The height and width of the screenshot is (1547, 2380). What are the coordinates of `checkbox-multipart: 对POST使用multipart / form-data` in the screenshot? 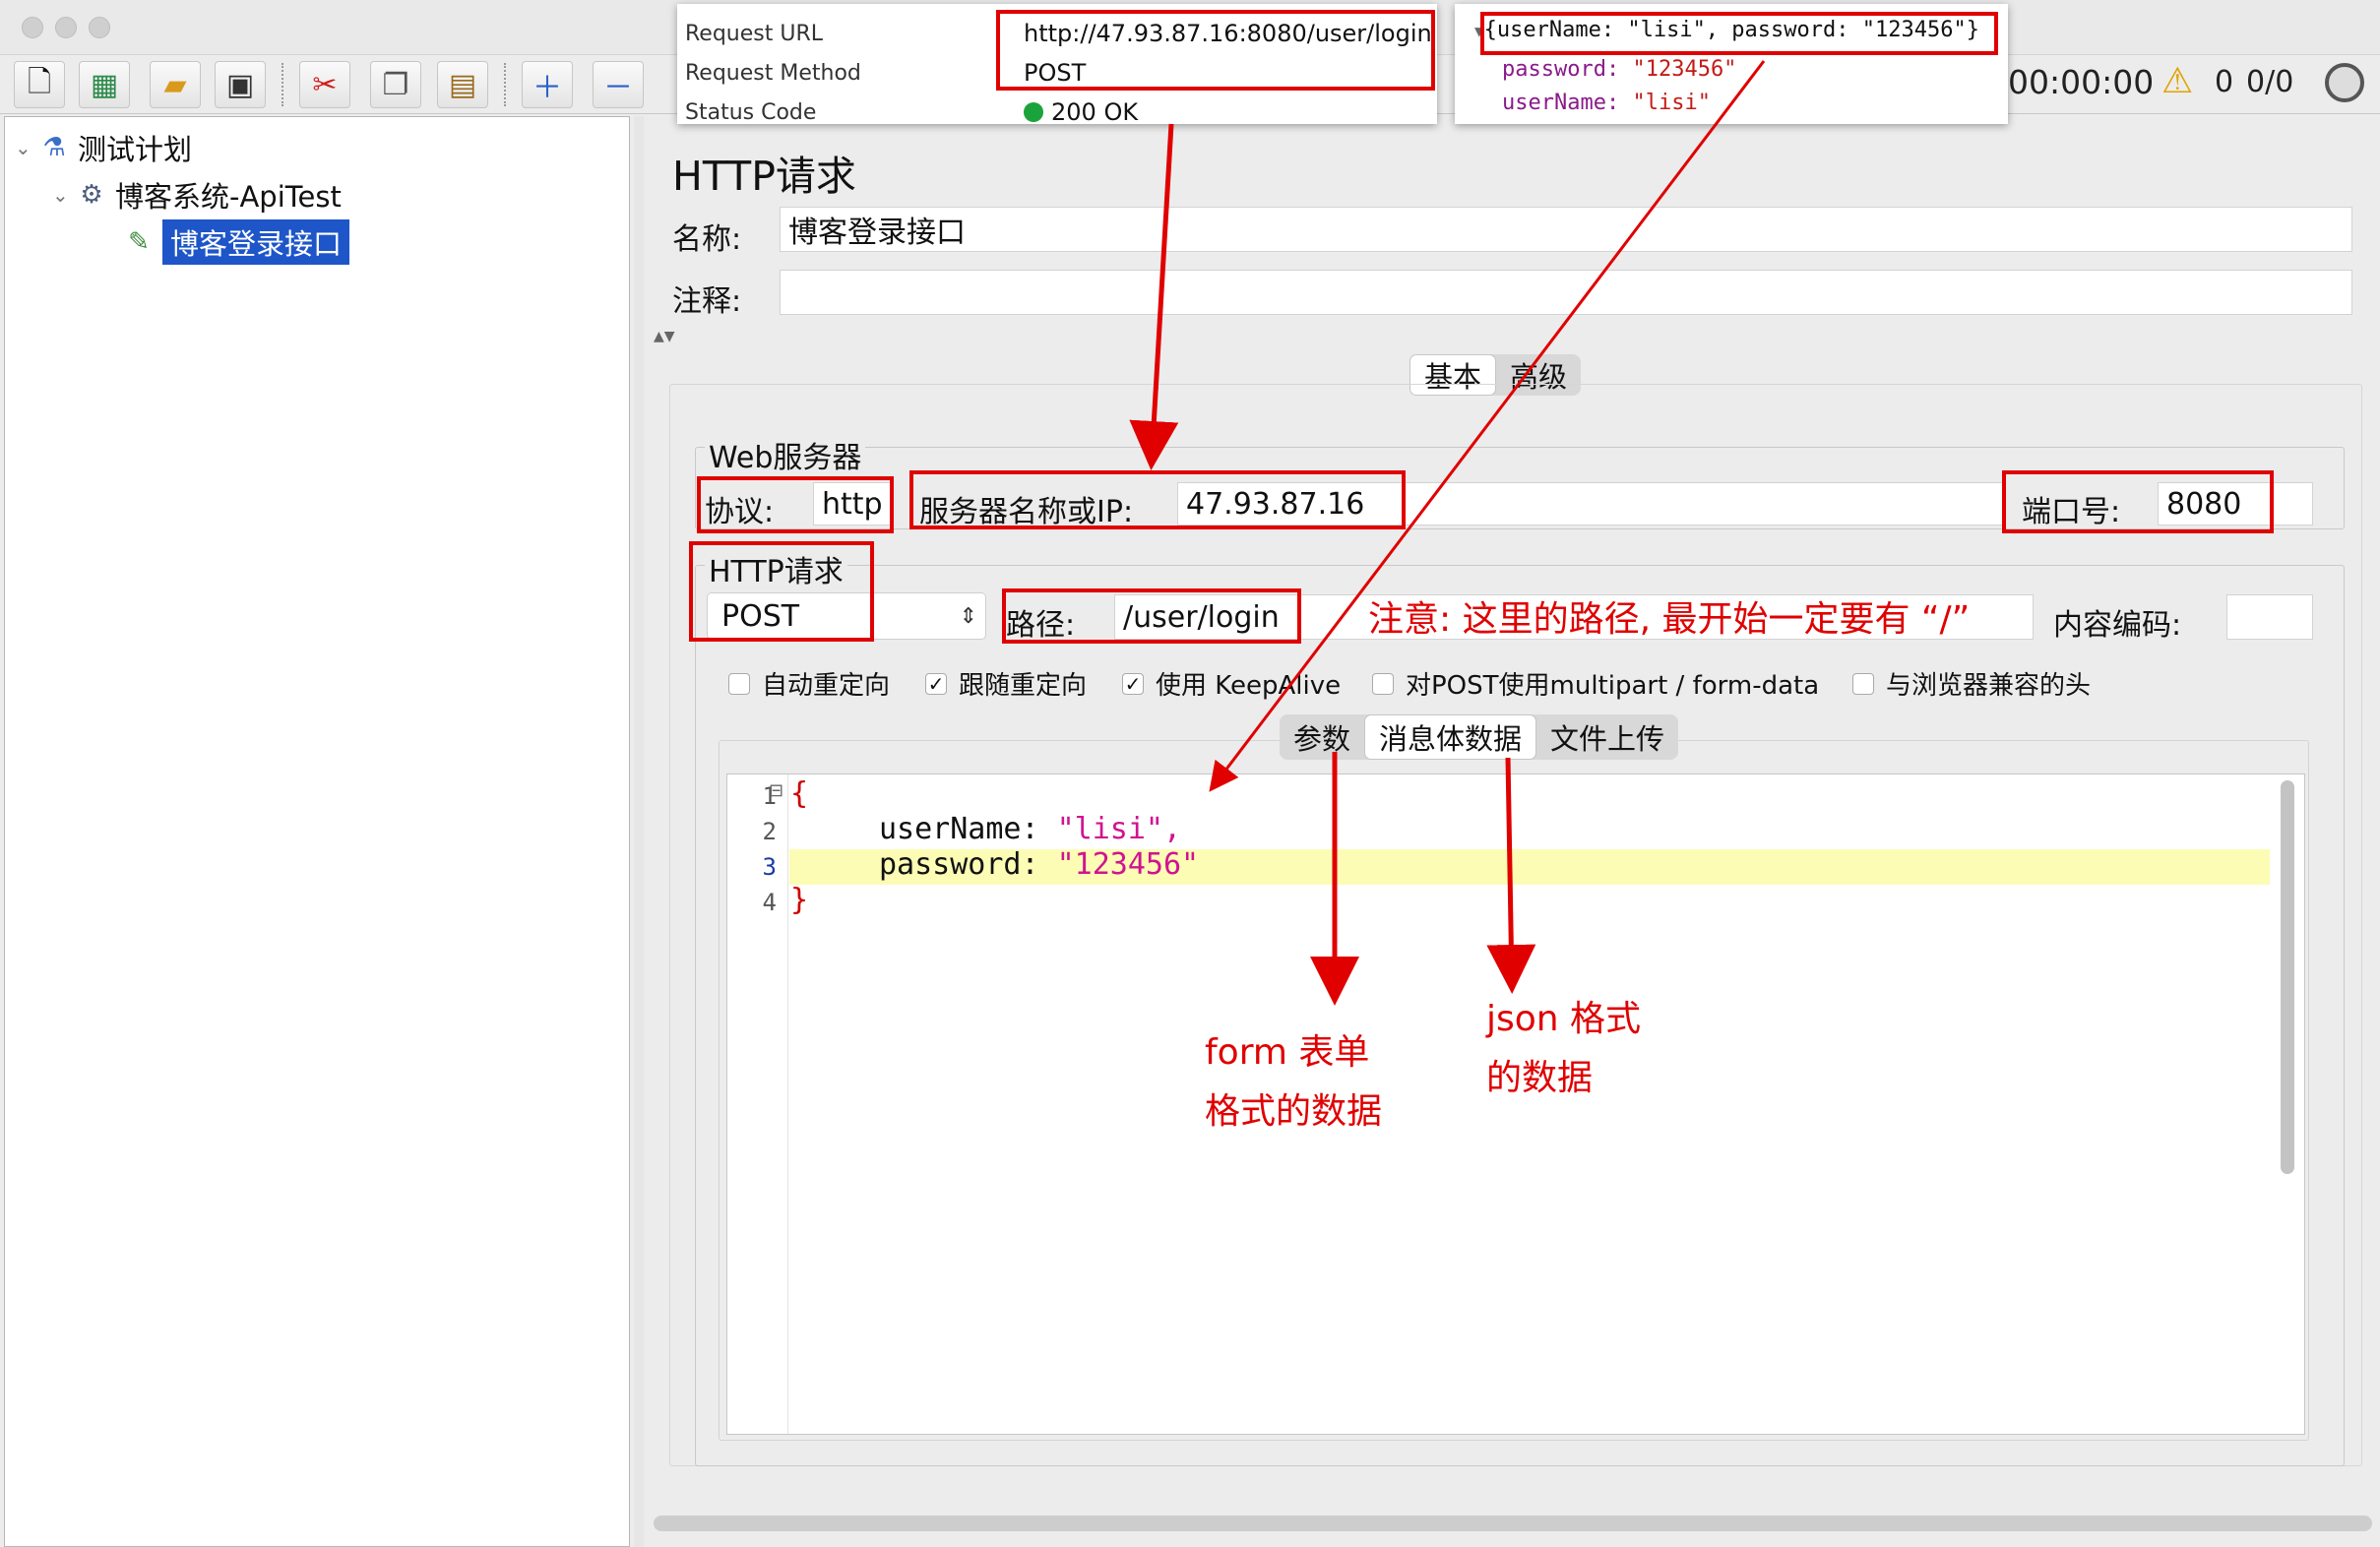 It's located at (1595, 683).